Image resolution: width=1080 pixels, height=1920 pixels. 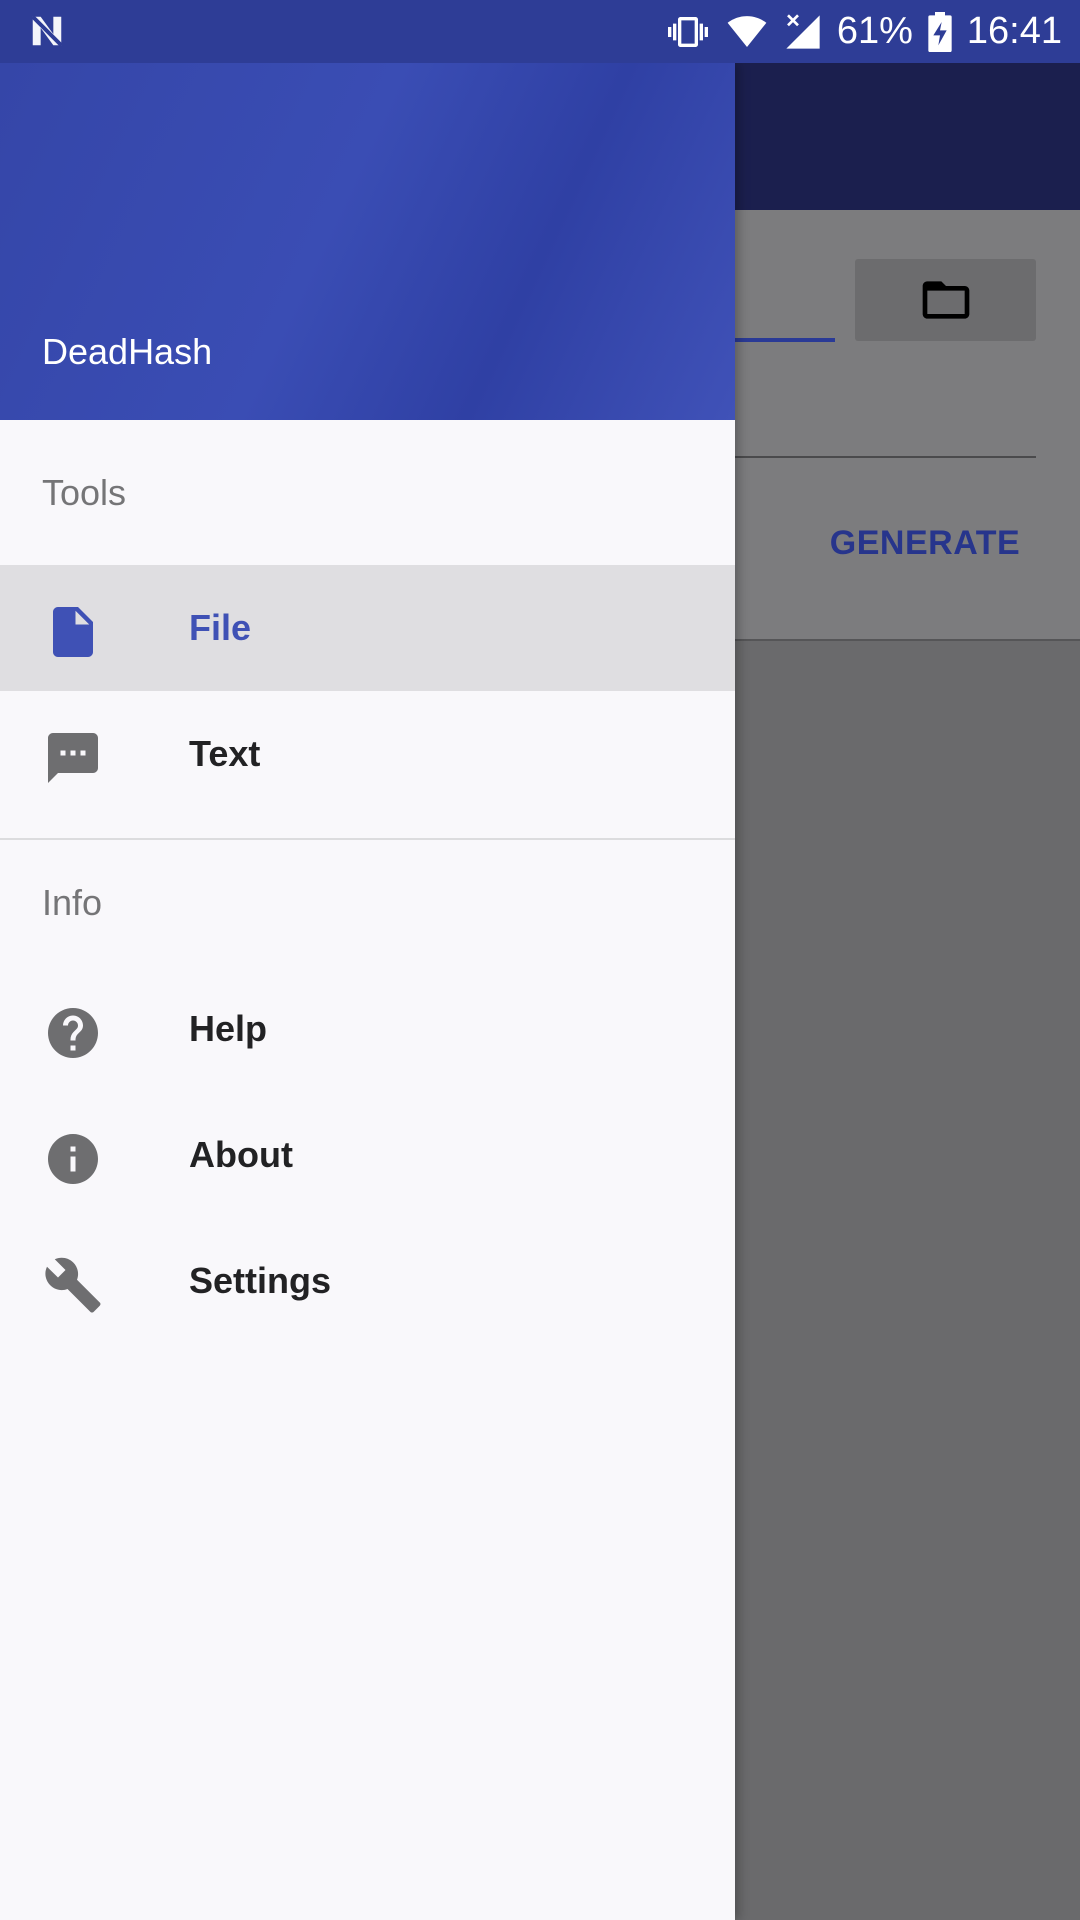 What do you see at coordinates (73, 1033) in the screenshot?
I see `help-icon` at bounding box center [73, 1033].